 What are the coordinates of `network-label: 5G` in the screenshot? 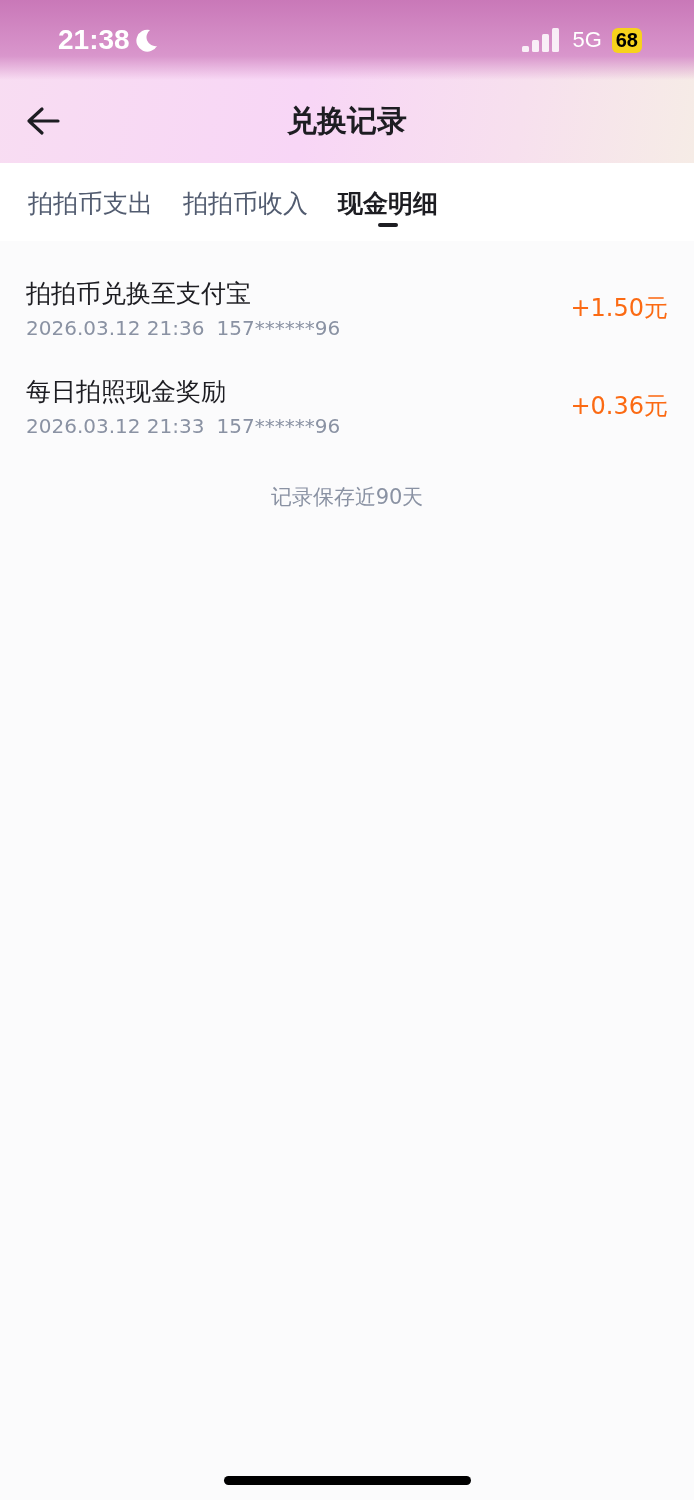 It's located at (587, 40).